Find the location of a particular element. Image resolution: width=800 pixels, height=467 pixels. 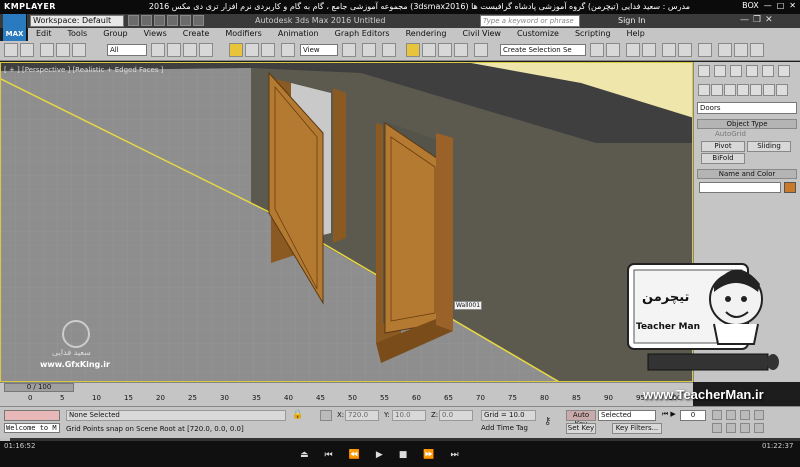

menu-item-rendering: Rendering is located at coordinates (426, 34).